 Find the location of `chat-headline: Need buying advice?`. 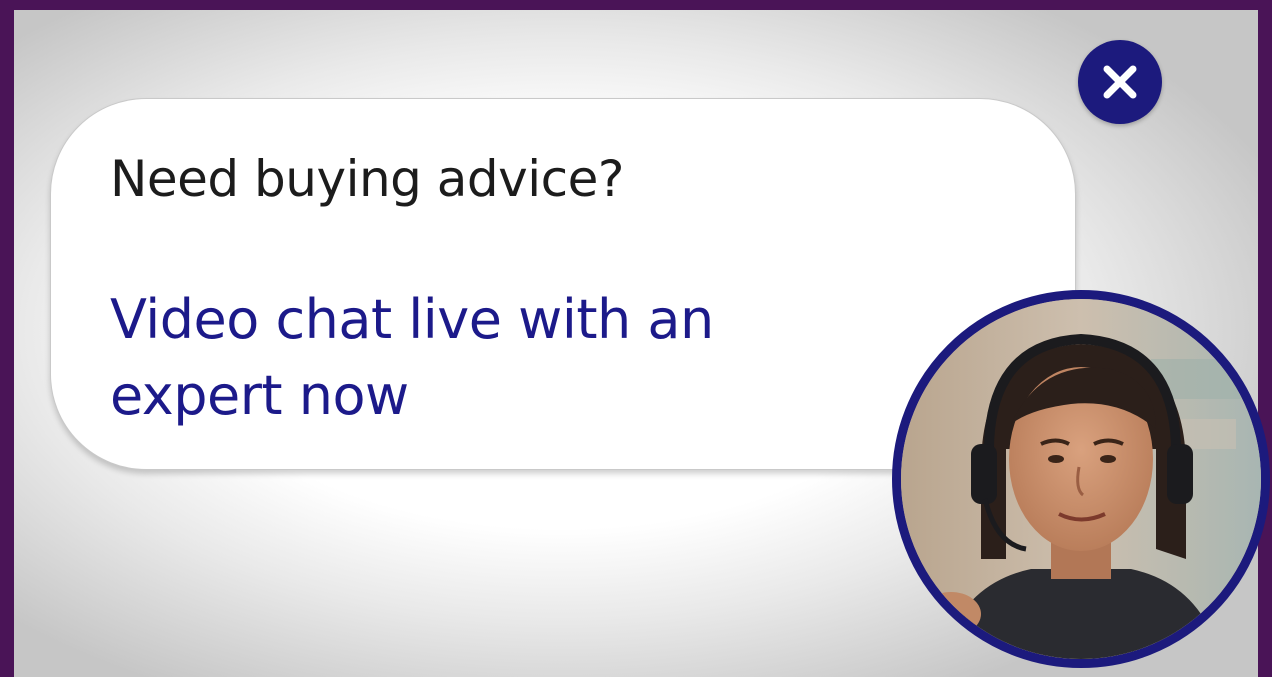

chat-headline: Need buying advice? is located at coordinates (367, 179).